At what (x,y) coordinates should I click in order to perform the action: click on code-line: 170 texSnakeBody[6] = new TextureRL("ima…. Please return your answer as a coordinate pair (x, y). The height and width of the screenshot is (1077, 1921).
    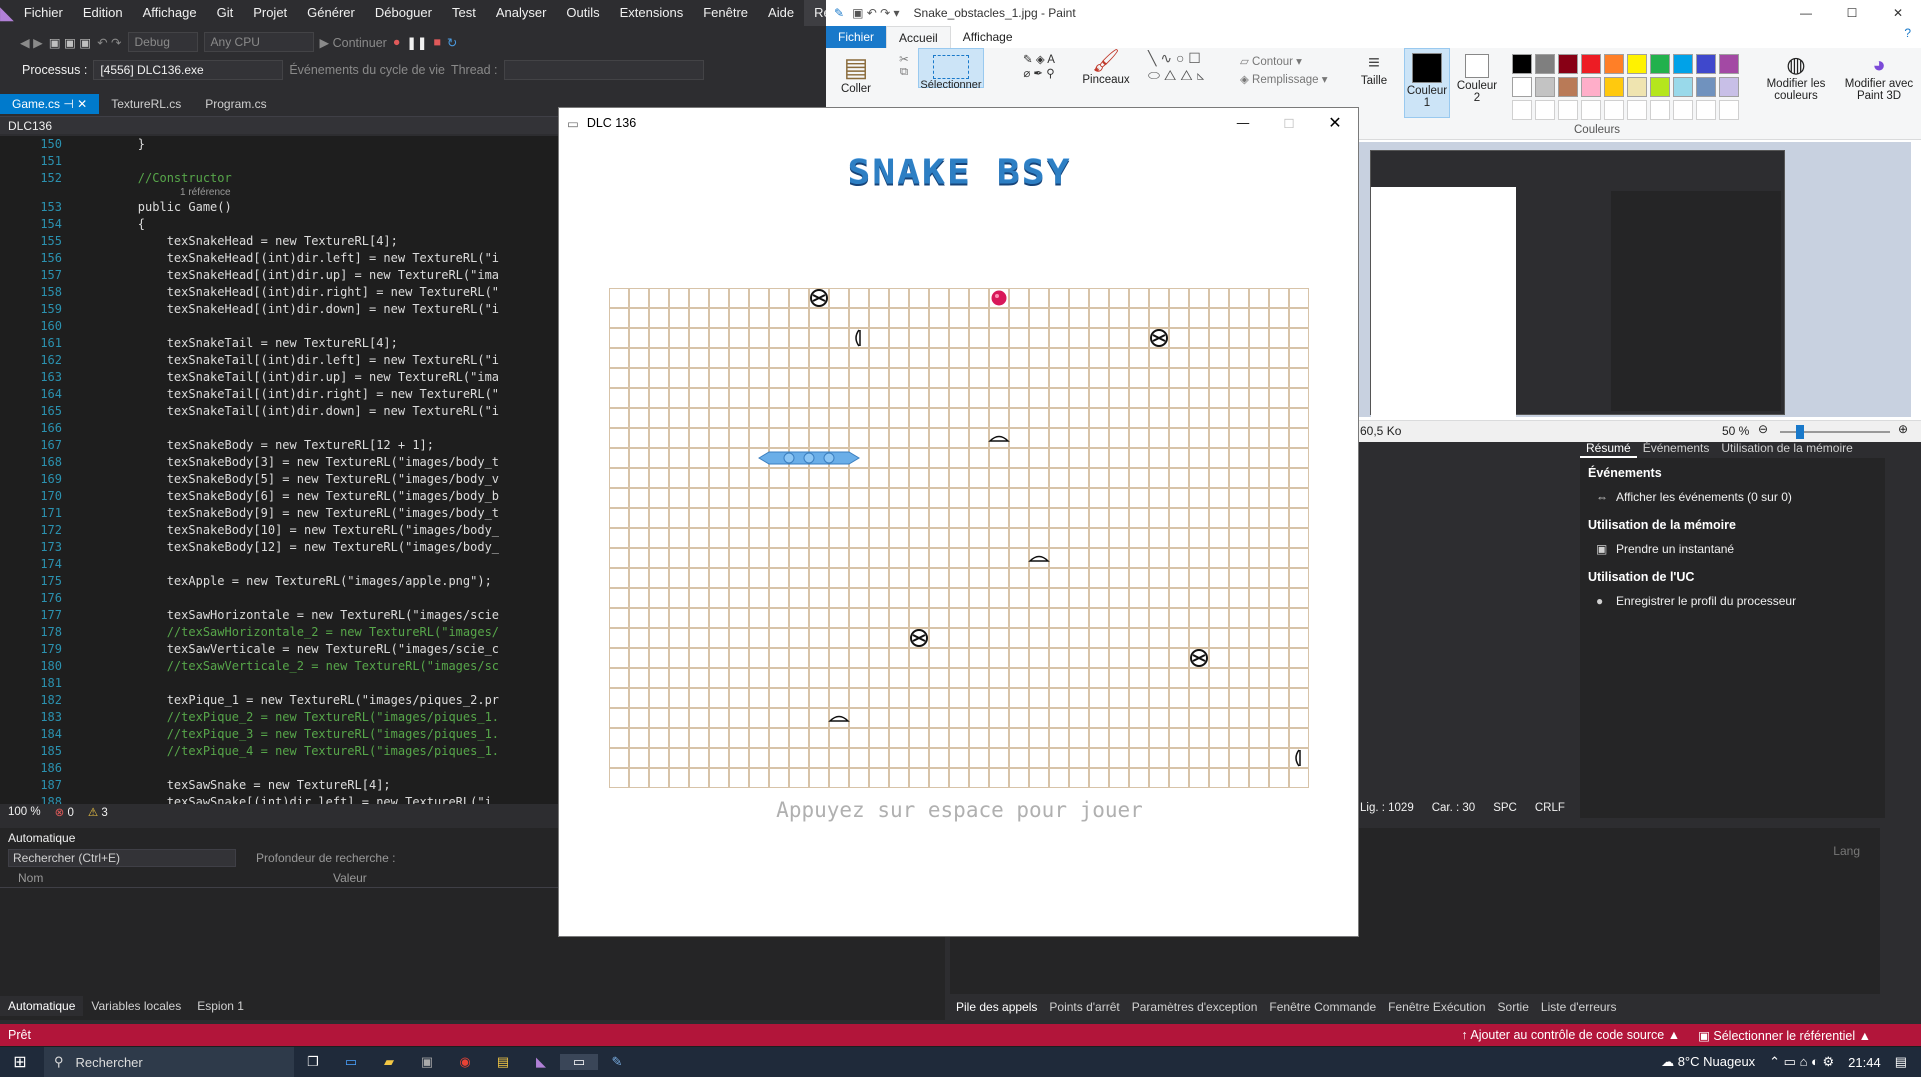
    Looking at the image, I should click on (280, 496).